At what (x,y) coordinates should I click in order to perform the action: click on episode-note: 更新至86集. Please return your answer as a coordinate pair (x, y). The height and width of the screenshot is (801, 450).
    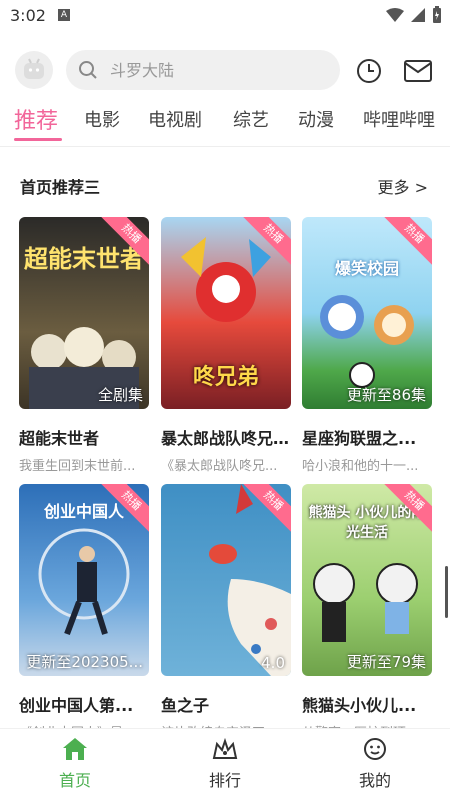
    Looking at the image, I should click on (386, 395).